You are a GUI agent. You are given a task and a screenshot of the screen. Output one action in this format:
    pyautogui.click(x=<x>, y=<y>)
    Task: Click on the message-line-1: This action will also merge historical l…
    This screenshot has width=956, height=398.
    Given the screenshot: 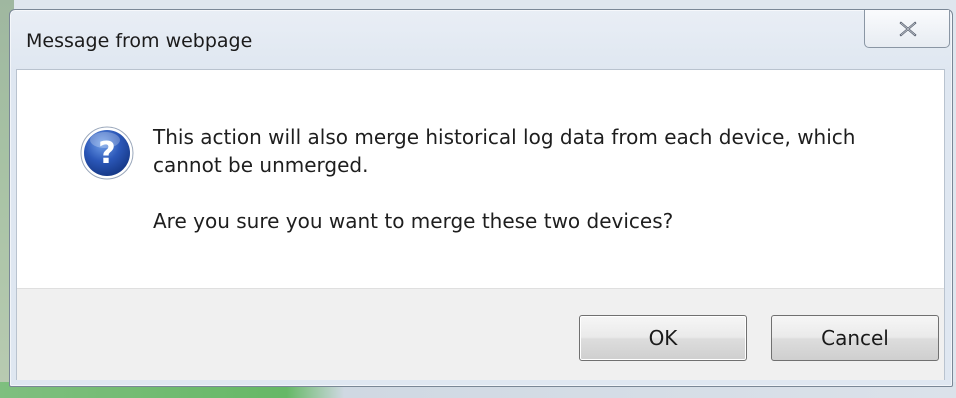 What is the action you would take?
    pyautogui.click(x=504, y=151)
    